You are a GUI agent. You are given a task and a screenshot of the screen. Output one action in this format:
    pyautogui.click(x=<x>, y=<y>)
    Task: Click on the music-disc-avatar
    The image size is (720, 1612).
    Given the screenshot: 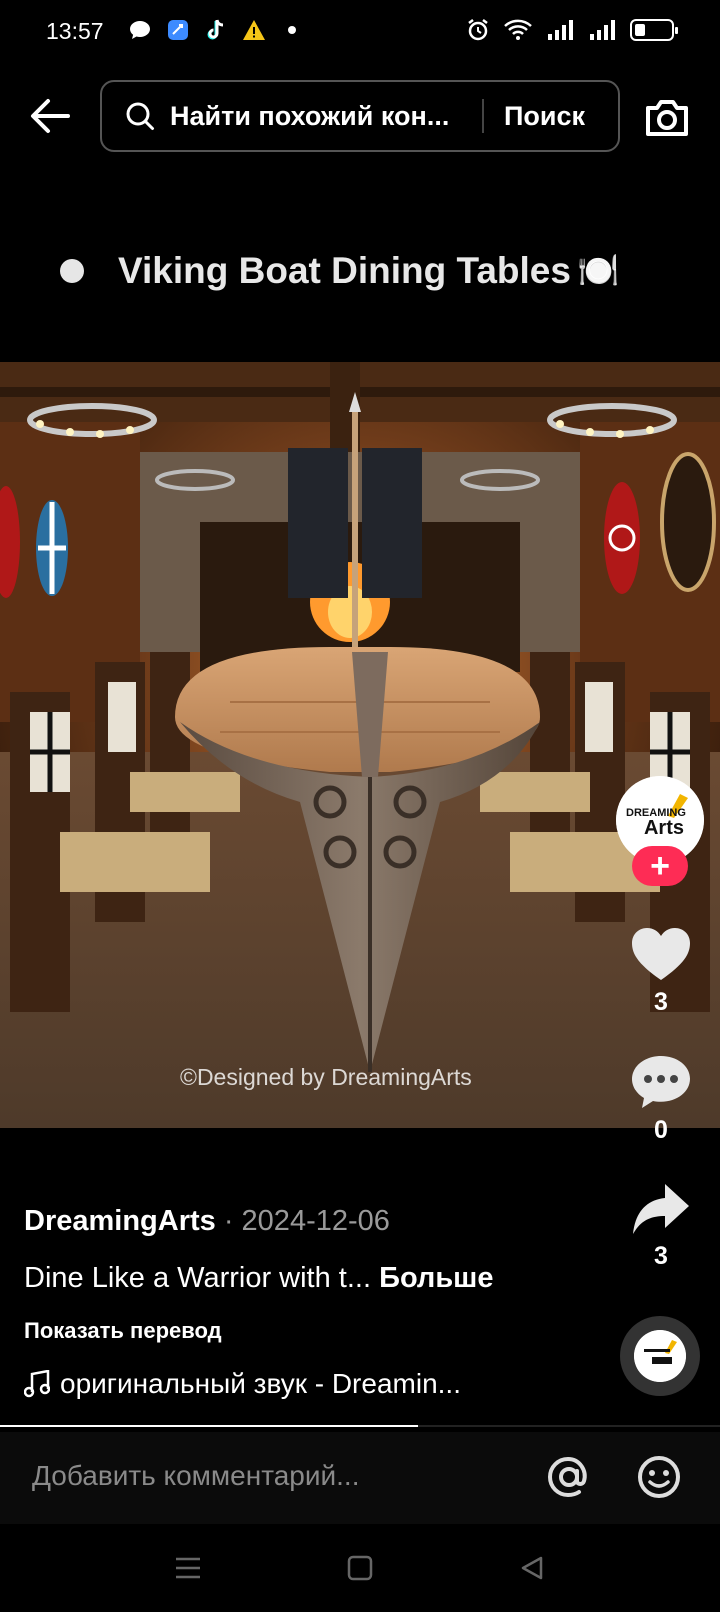 What is the action you would take?
    pyautogui.click(x=660, y=1356)
    